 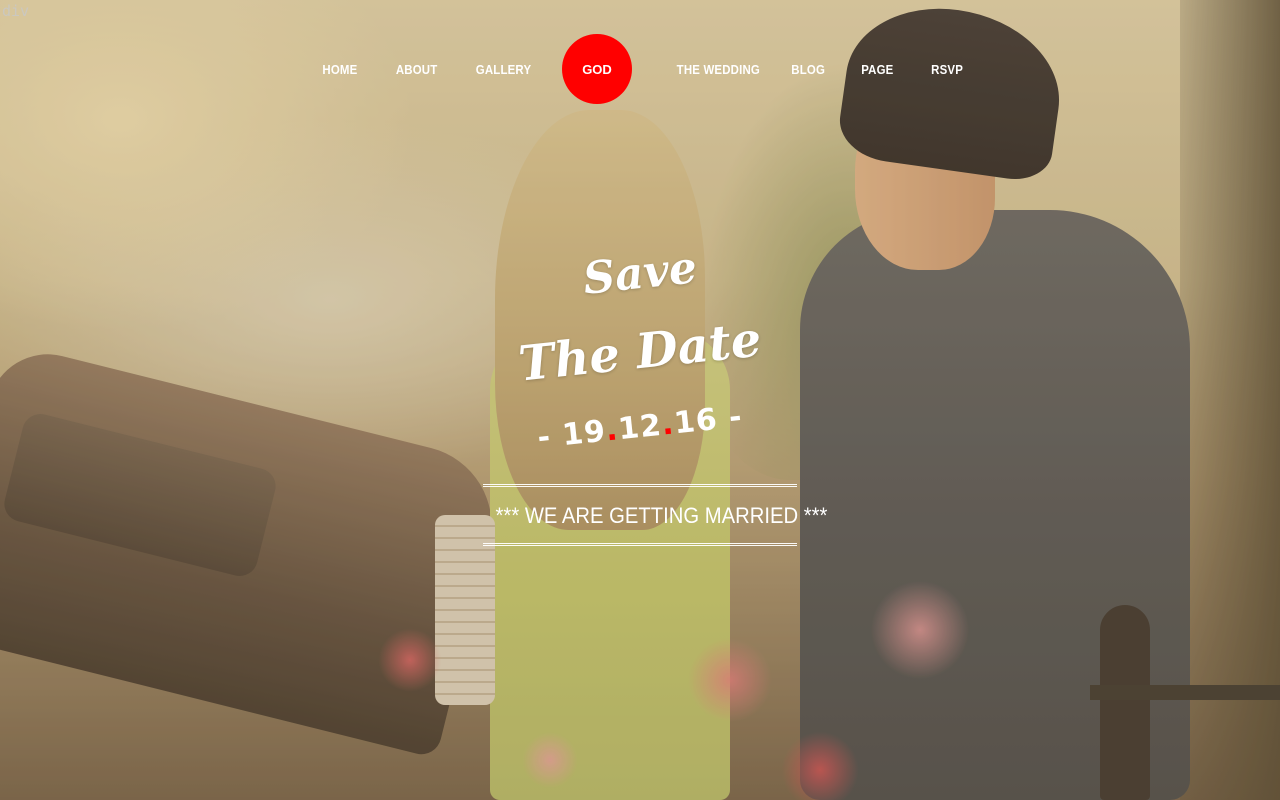 What do you see at coordinates (696, 421) in the screenshot?
I see `date-year: 16` at bounding box center [696, 421].